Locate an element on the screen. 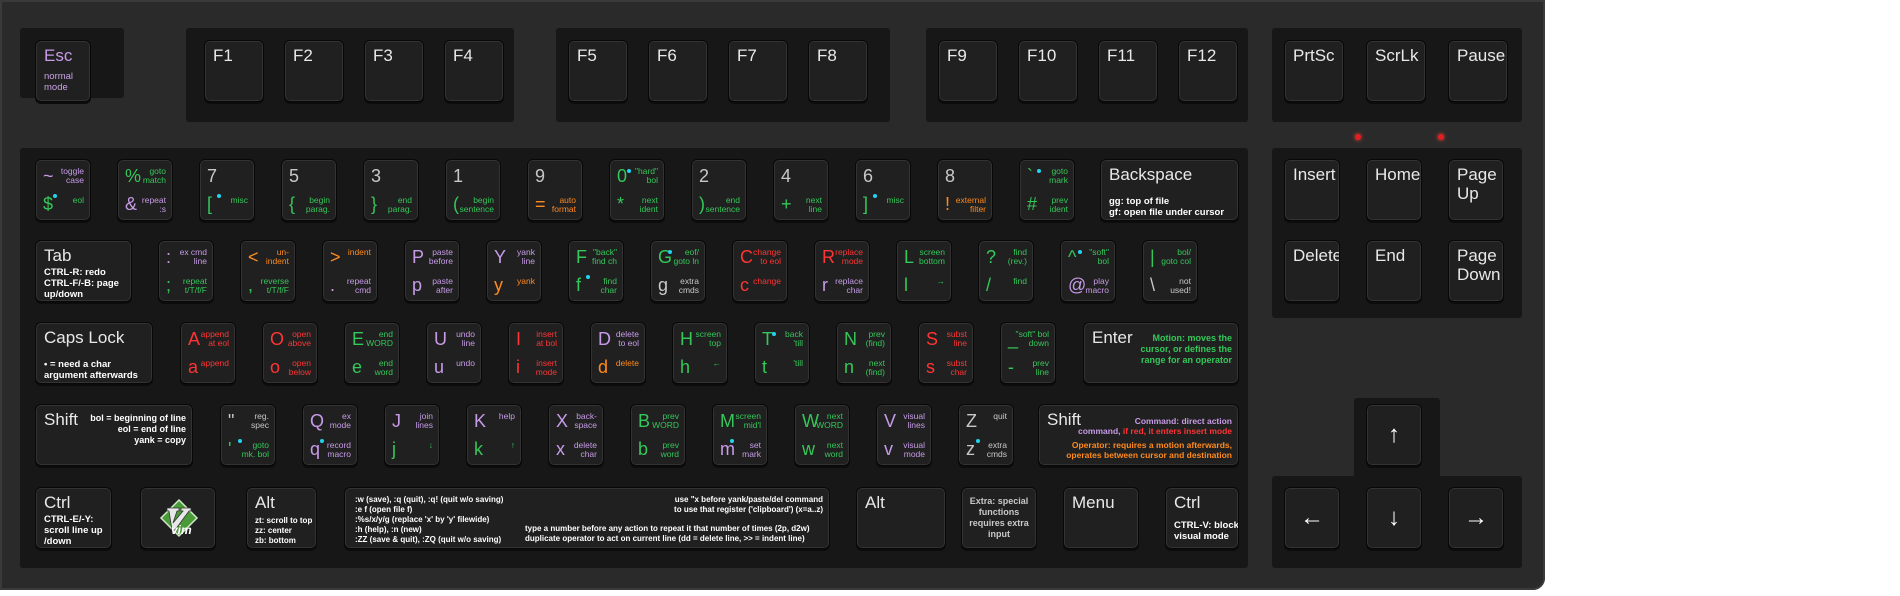  num-key-9: 4 + next line is located at coordinates (801, 190).